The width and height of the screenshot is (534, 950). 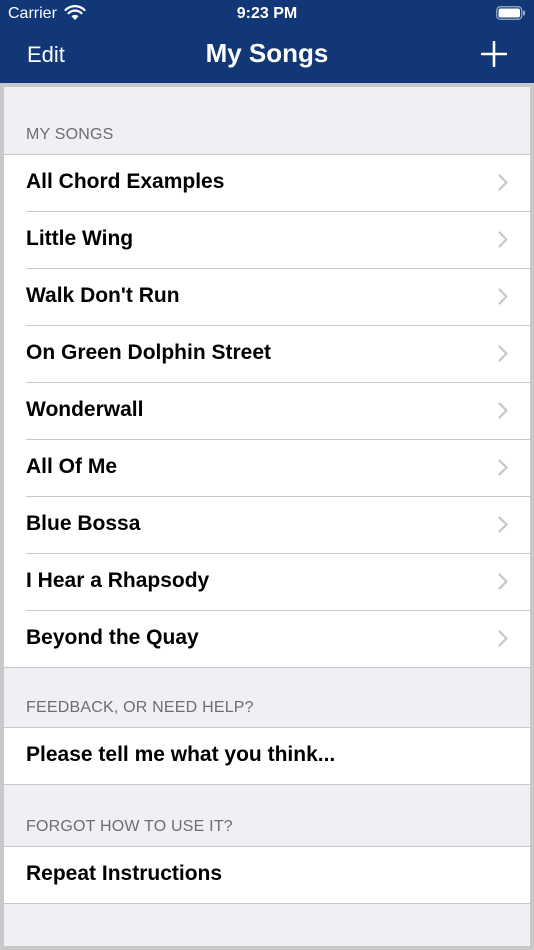 What do you see at coordinates (278, 240) in the screenshot?
I see `song-row: Little Wing` at bounding box center [278, 240].